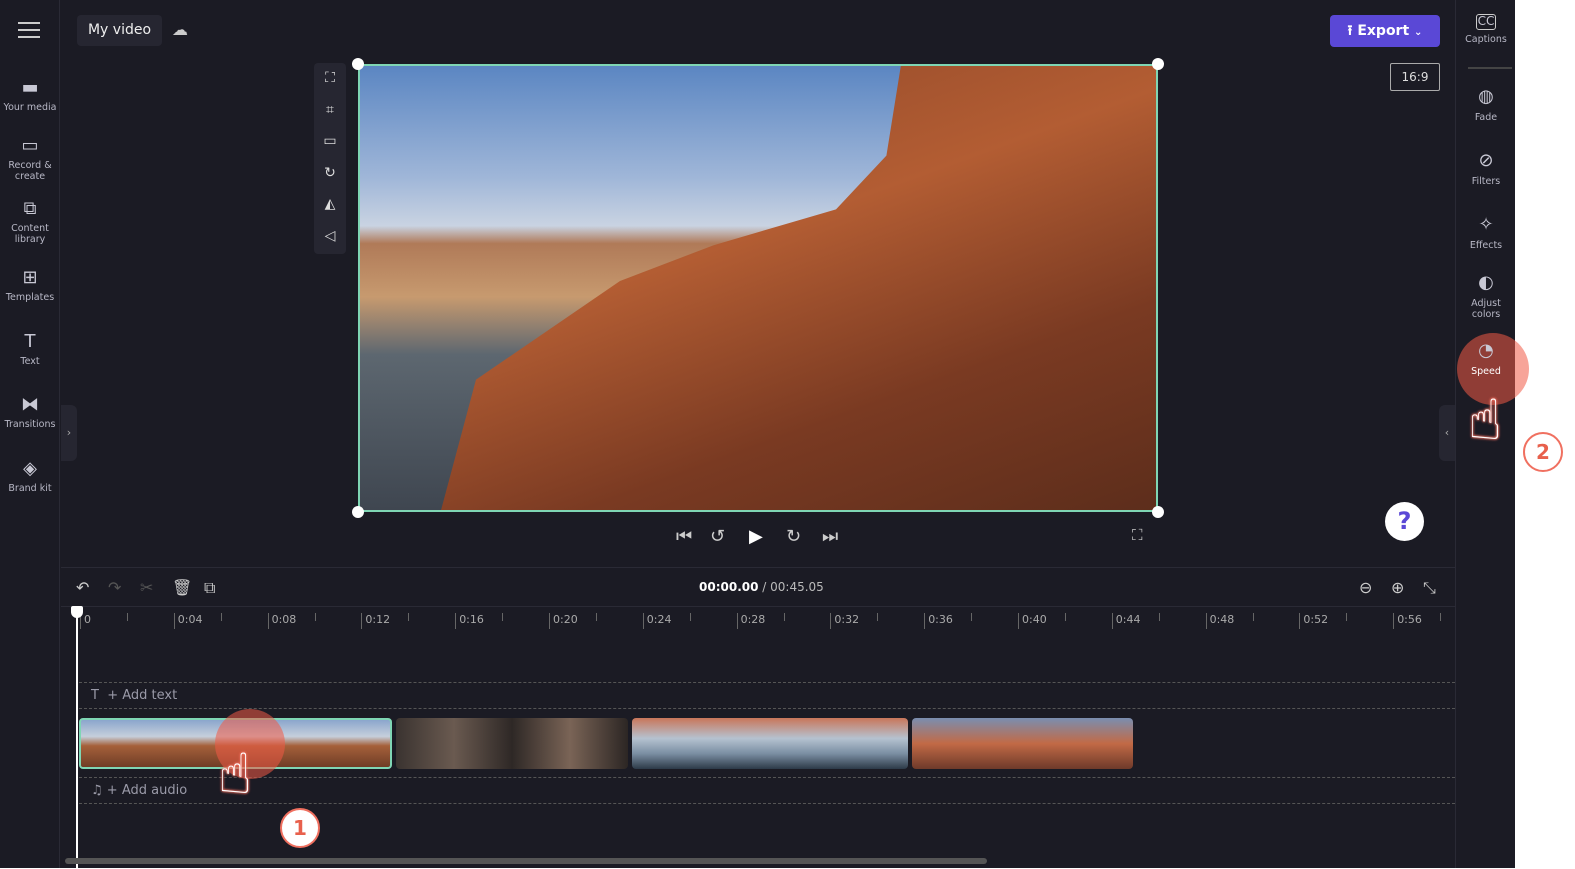 The image size is (1575, 869). I want to click on fit-icon: ⛶, so click(330, 79).